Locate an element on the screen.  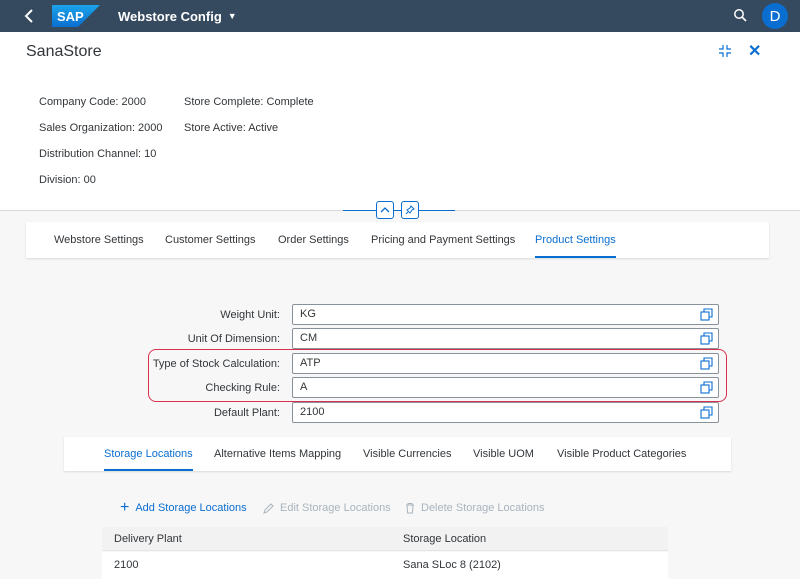
back-icon is located at coordinates (29, 16).